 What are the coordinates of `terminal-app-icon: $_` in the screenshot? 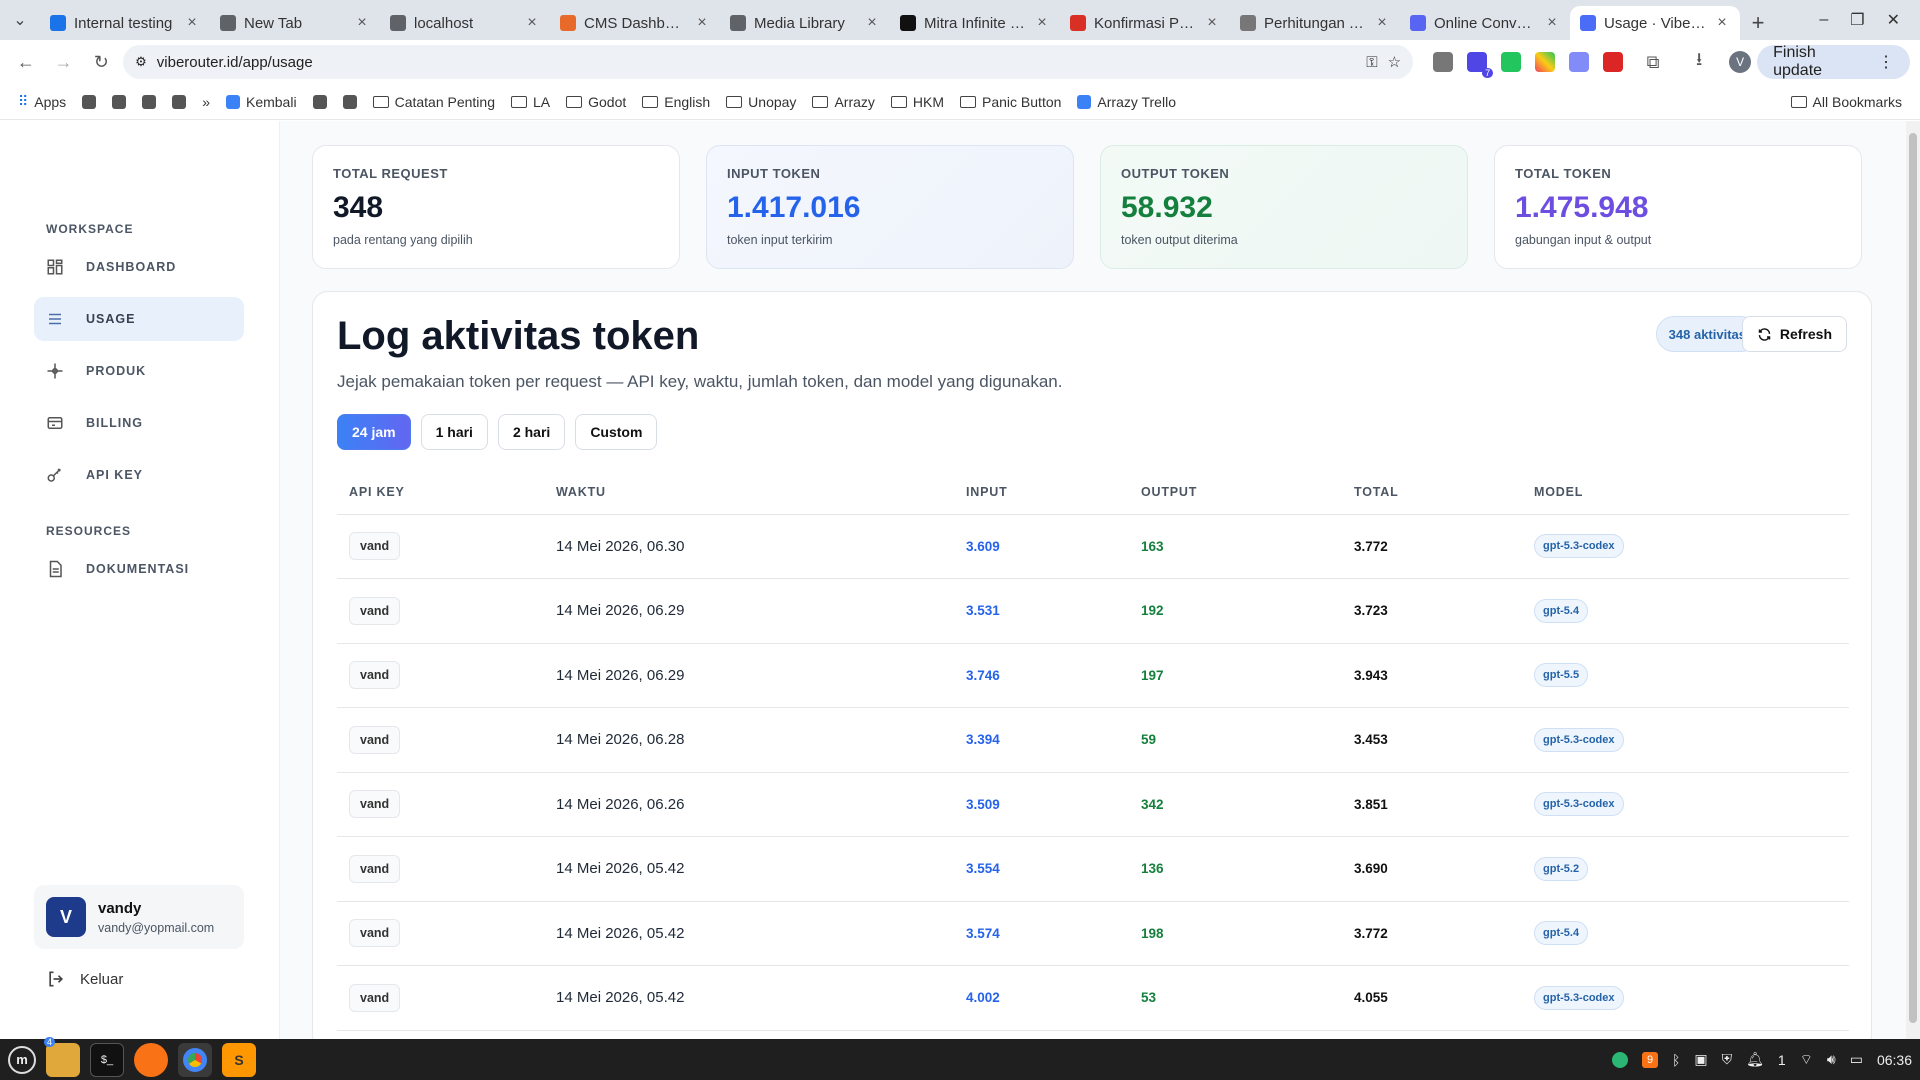 It's located at (107, 1059).